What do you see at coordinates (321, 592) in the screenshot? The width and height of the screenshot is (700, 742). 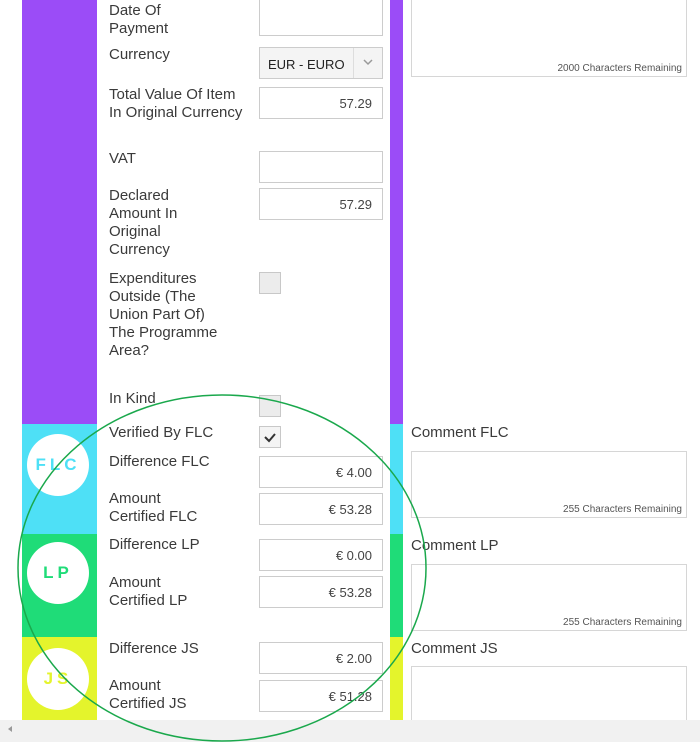 I see `amount-certified-lp-input: € 53.28` at bounding box center [321, 592].